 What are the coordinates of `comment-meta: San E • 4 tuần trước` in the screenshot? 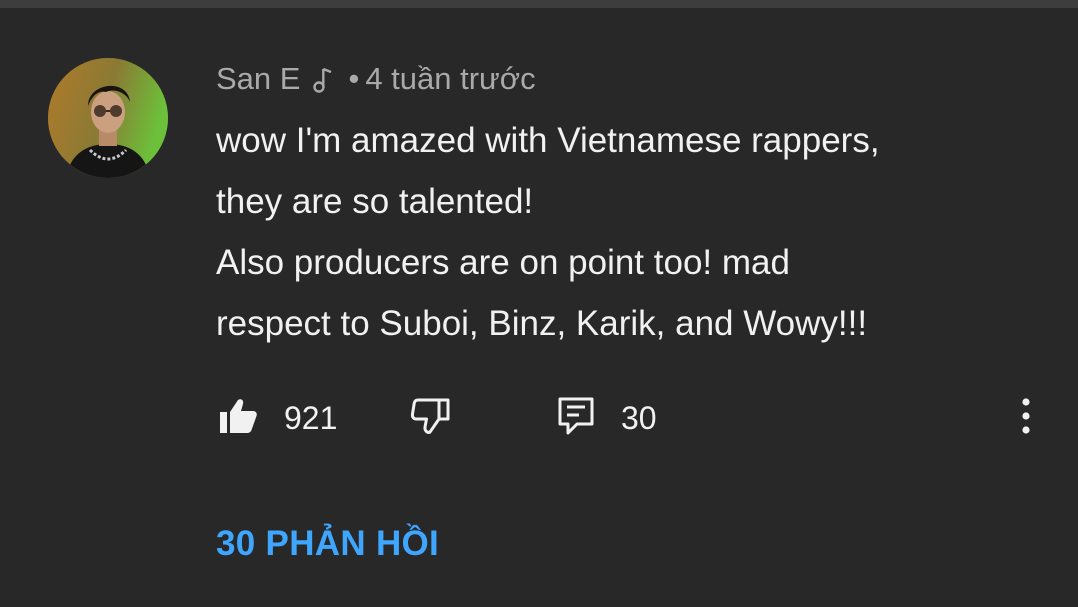 It's located at (376, 79).